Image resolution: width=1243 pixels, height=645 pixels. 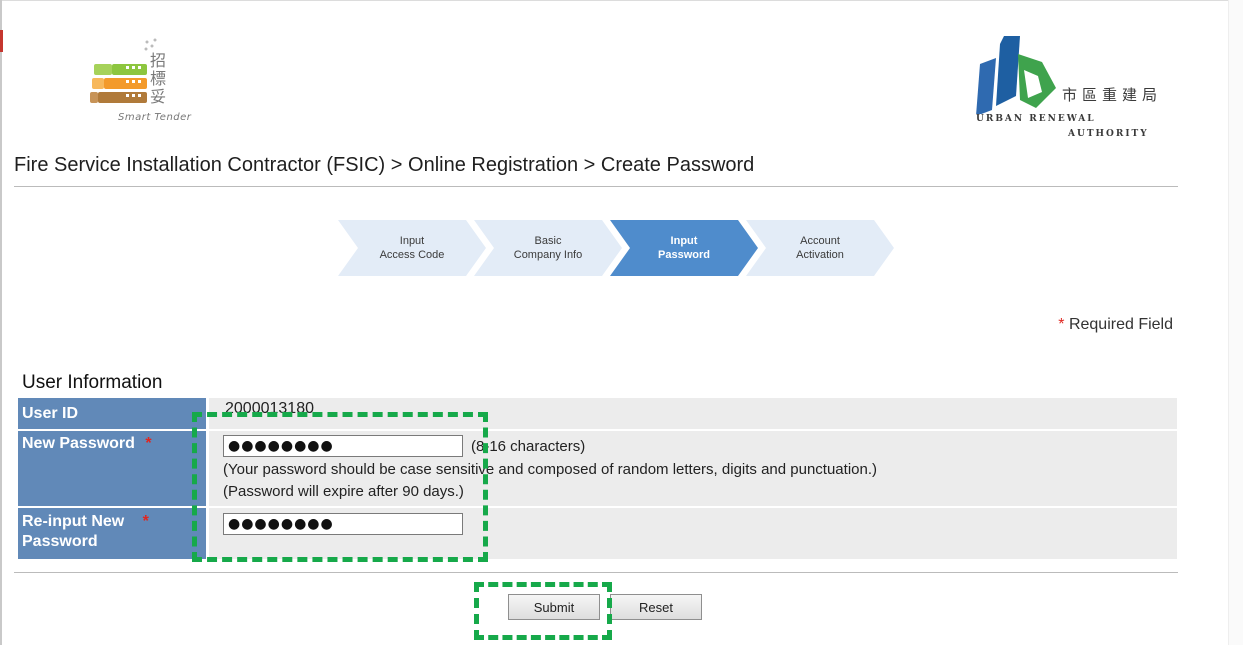 I want to click on required-field-text: Required Field, so click(x=1120, y=324).